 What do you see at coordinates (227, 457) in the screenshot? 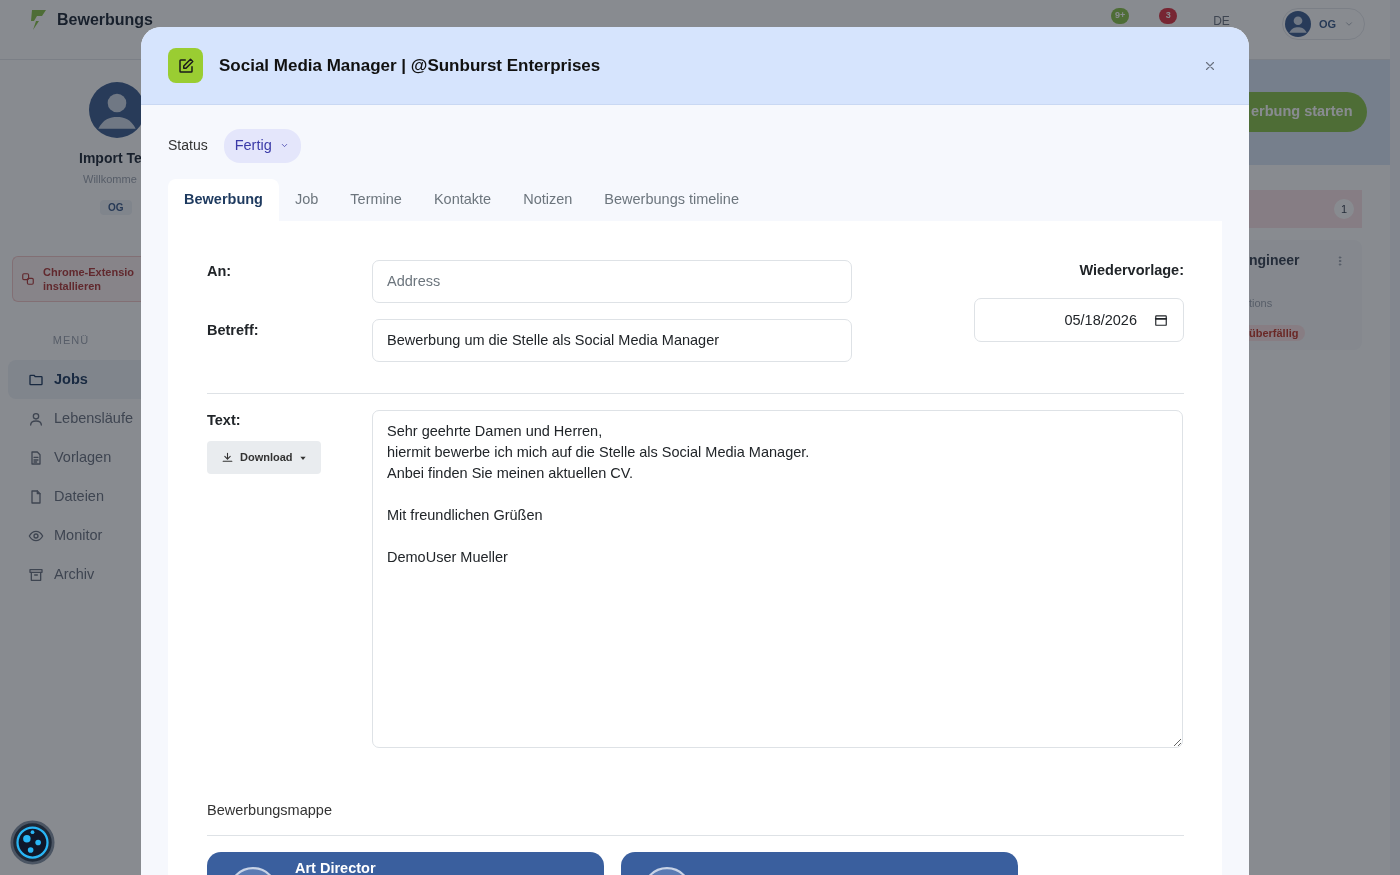
I see `download-icon` at bounding box center [227, 457].